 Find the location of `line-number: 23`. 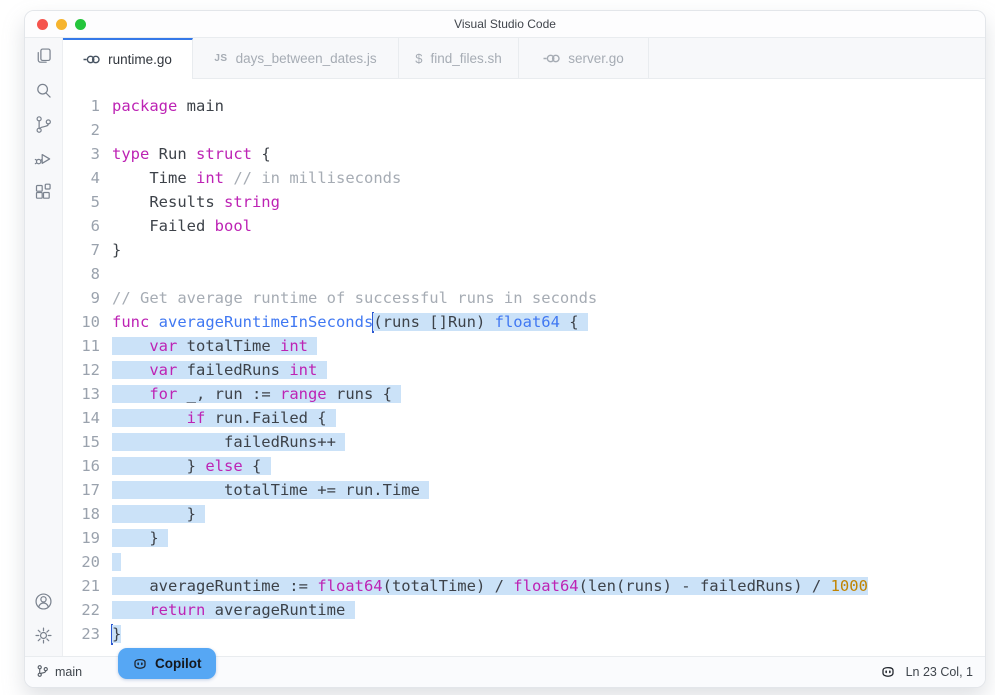

line-number: 23 is located at coordinates (90, 634).